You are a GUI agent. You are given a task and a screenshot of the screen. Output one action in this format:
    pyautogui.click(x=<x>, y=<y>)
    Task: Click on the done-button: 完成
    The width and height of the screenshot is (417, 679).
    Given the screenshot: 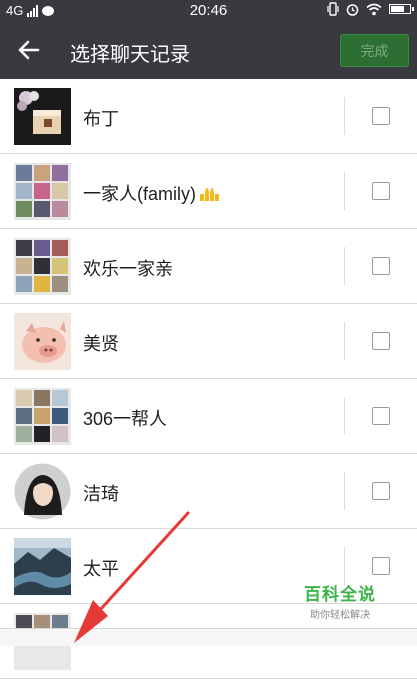 What is the action you would take?
    pyautogui.click(x=374, y=50)
    